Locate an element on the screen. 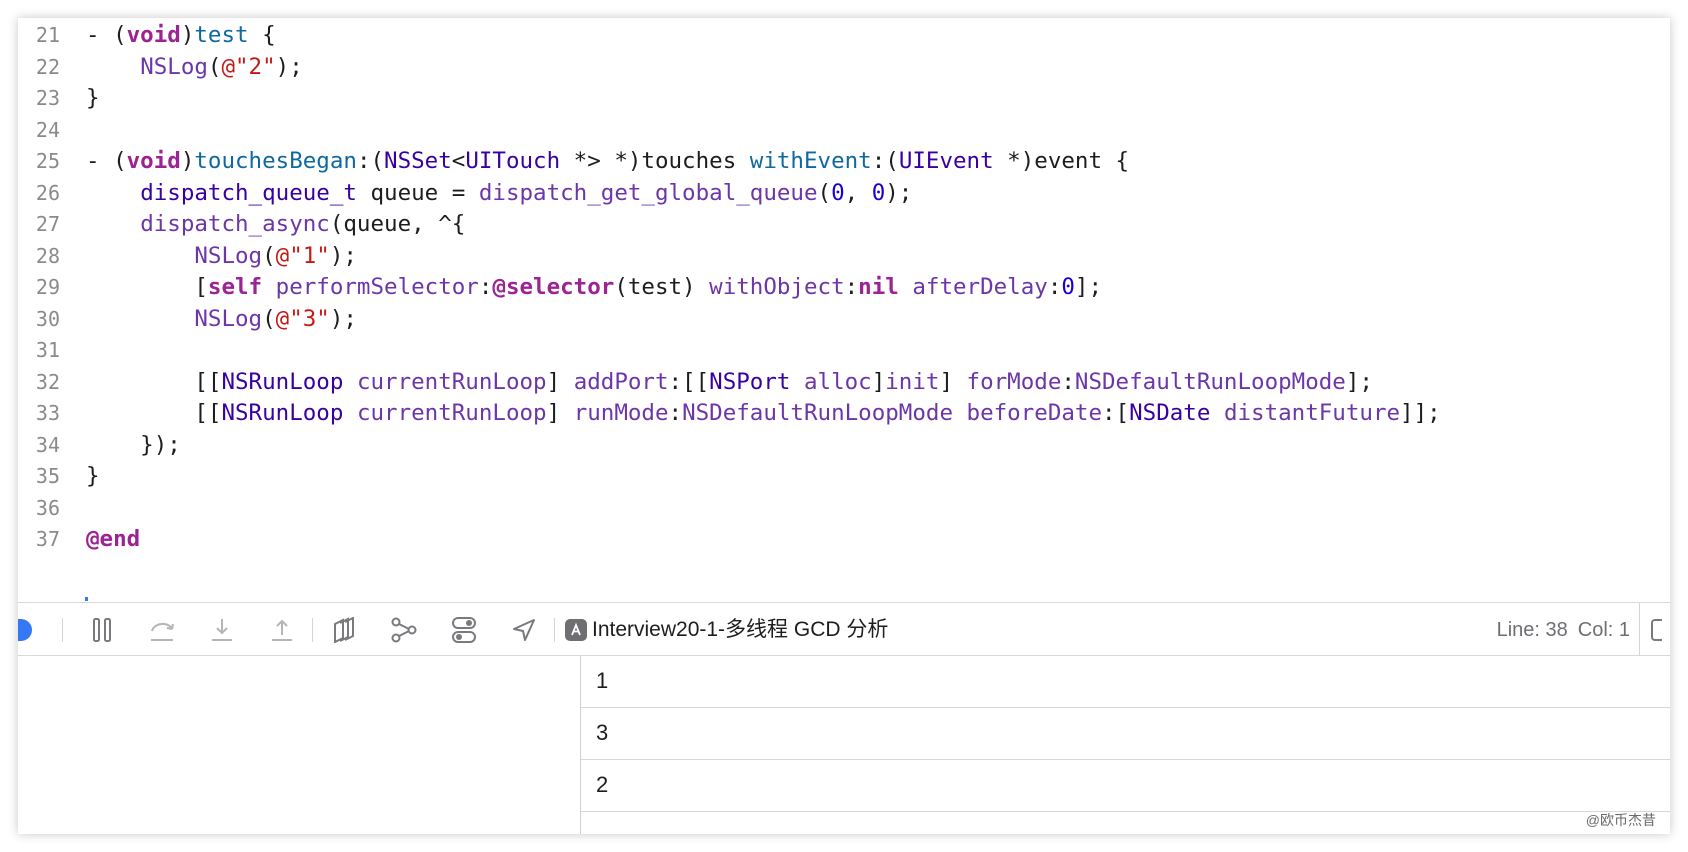 The width and height of the screenshot is (1688, 852). step-into-button is located at coordinates (222, 630).